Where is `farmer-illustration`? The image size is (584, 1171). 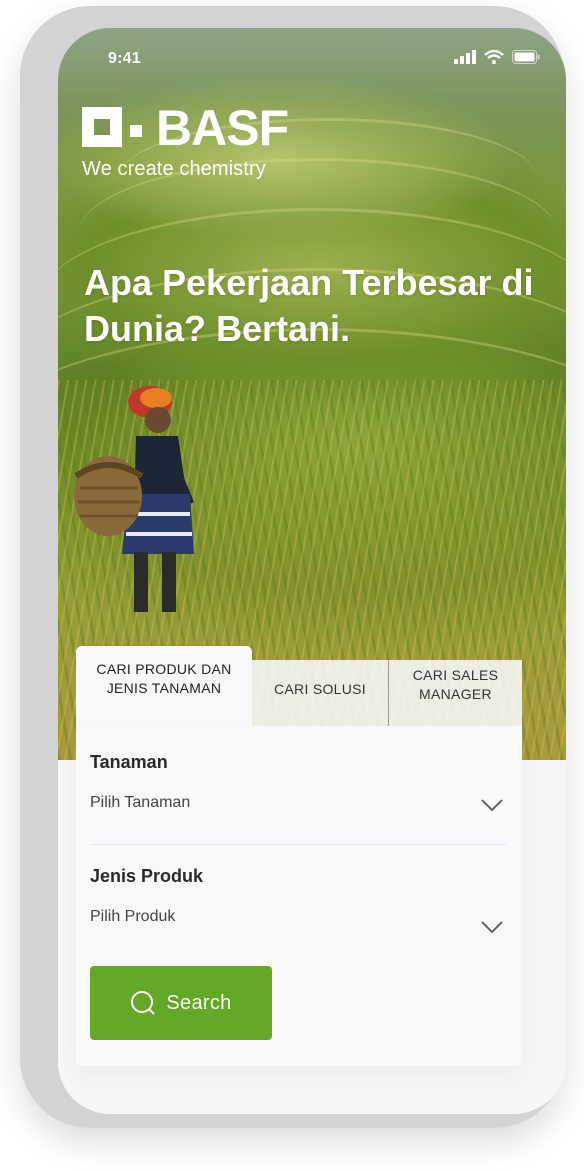 farmer-illustration is located at coordinates (134, 499).